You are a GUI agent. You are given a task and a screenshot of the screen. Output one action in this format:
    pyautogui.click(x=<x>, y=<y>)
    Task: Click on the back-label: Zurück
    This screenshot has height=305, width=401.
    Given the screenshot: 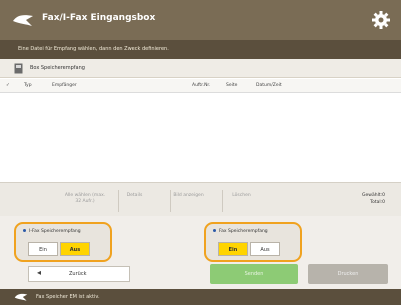 What is the action you would take?
    pyautogui.click(x=78, y=274)
    